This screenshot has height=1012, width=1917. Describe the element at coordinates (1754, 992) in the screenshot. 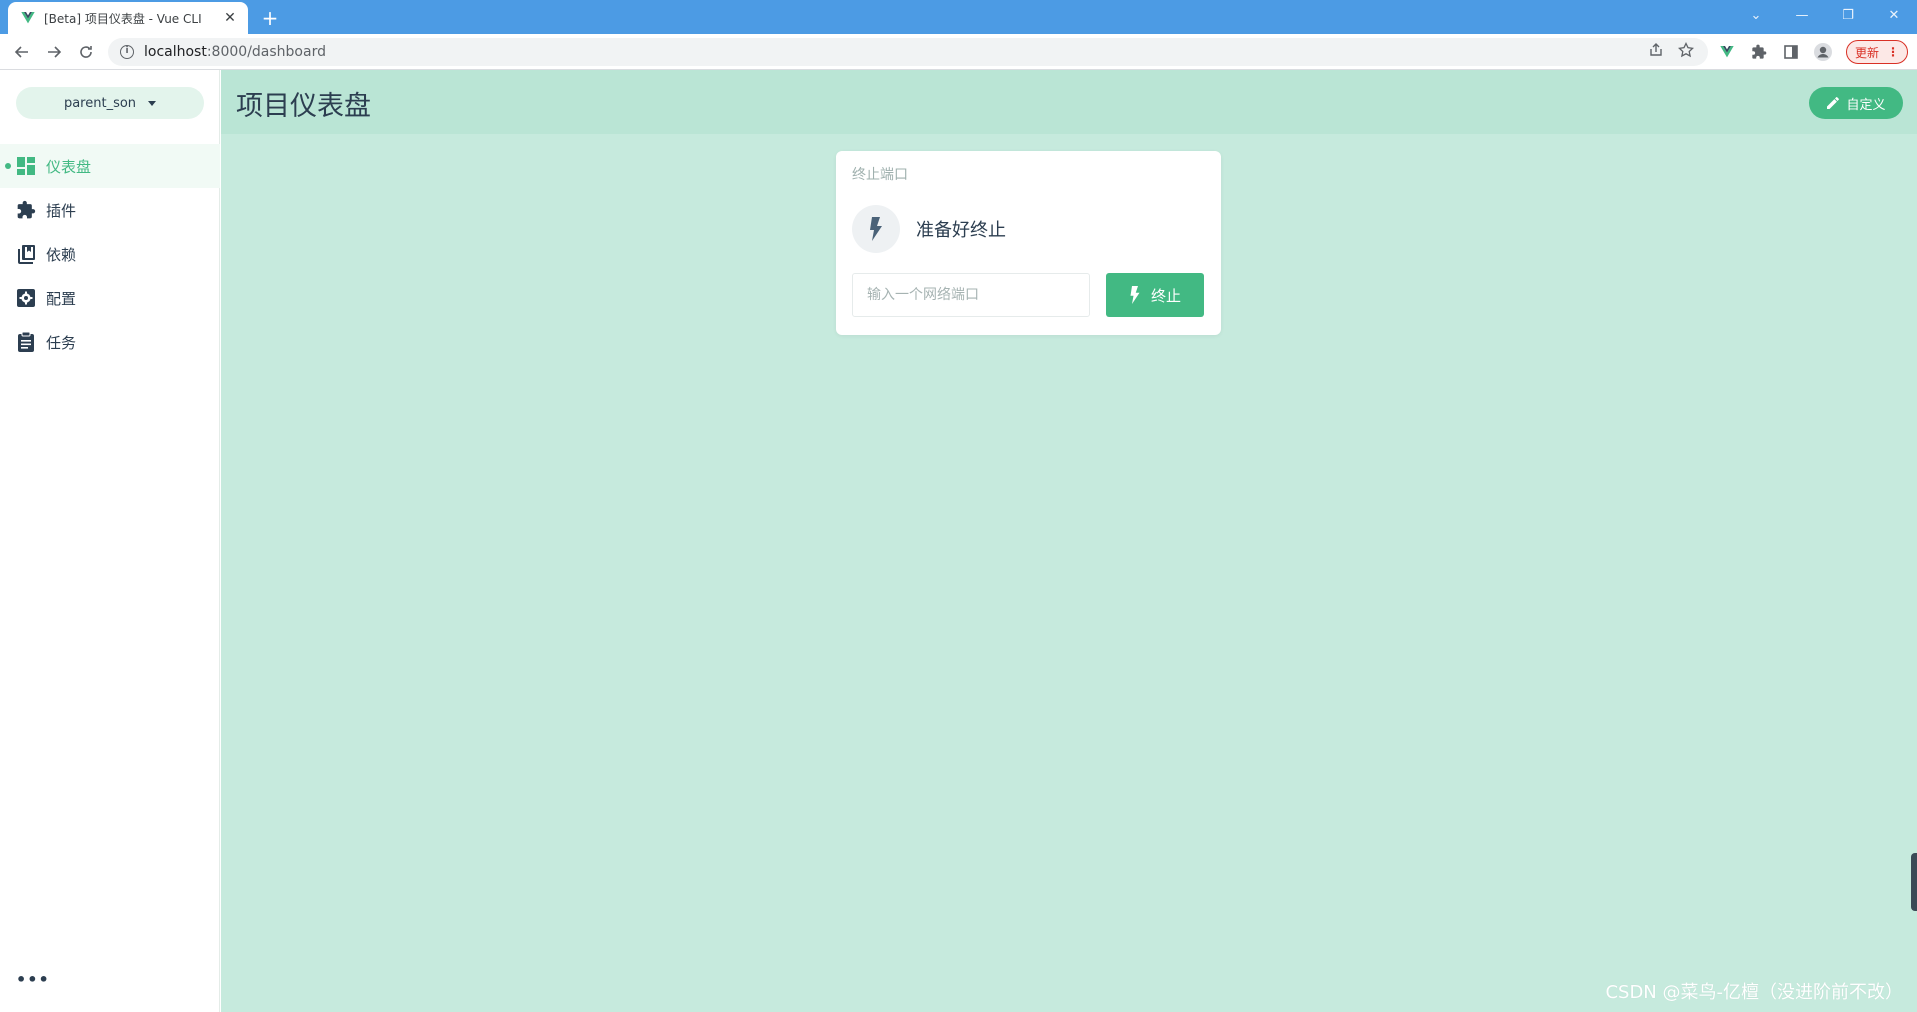

I see `watermark: CSDN @菜鸟-亿檀（没进阶前不改）` at that location.